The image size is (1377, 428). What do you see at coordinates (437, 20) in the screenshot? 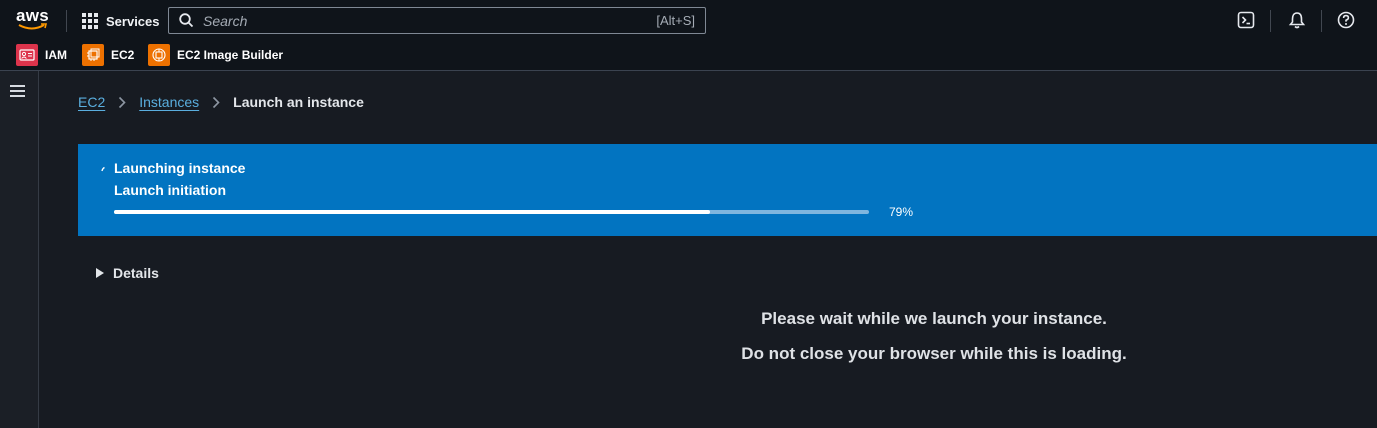
I see `search-input: Search [Alt+S]` at bounding box center [437, 20].